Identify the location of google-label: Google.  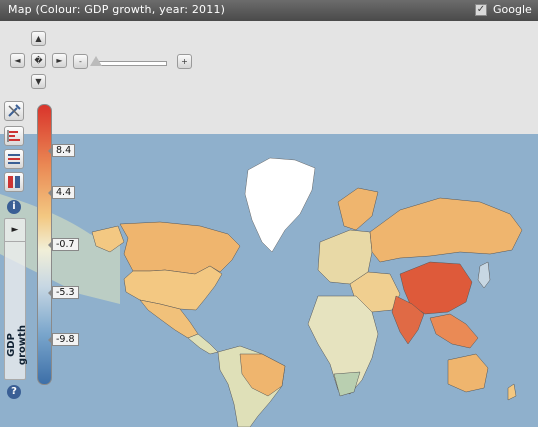
(512, 9).